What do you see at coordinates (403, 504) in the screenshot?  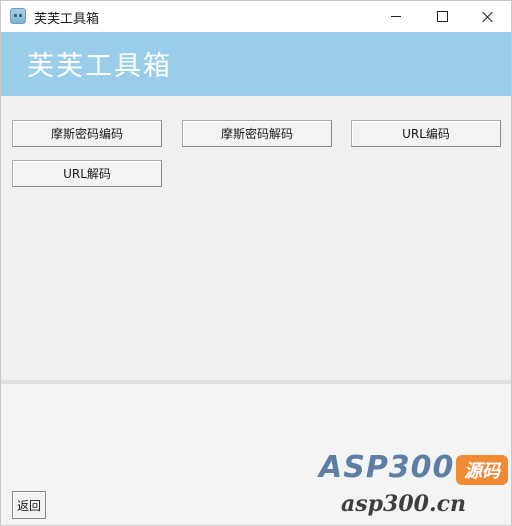 I see `watermark-url: asp300.cn` at bounding box center [403, 504].